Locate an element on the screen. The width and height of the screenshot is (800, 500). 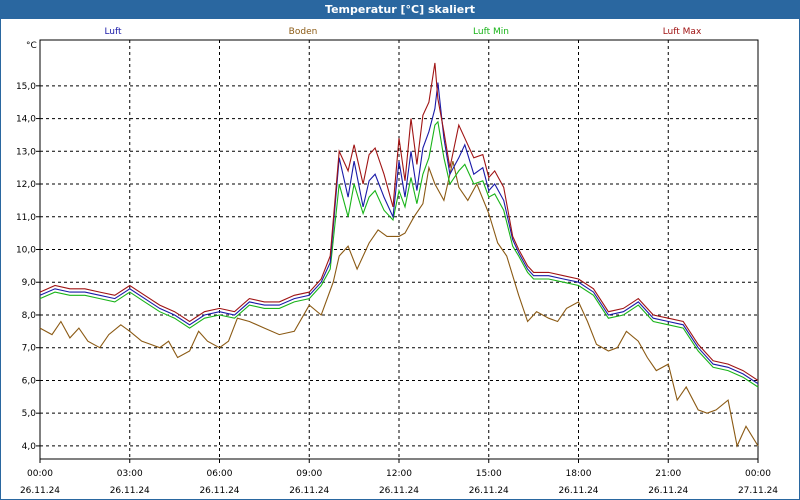
x-tick-time: 09:00 is located at coordinates (309, 474).